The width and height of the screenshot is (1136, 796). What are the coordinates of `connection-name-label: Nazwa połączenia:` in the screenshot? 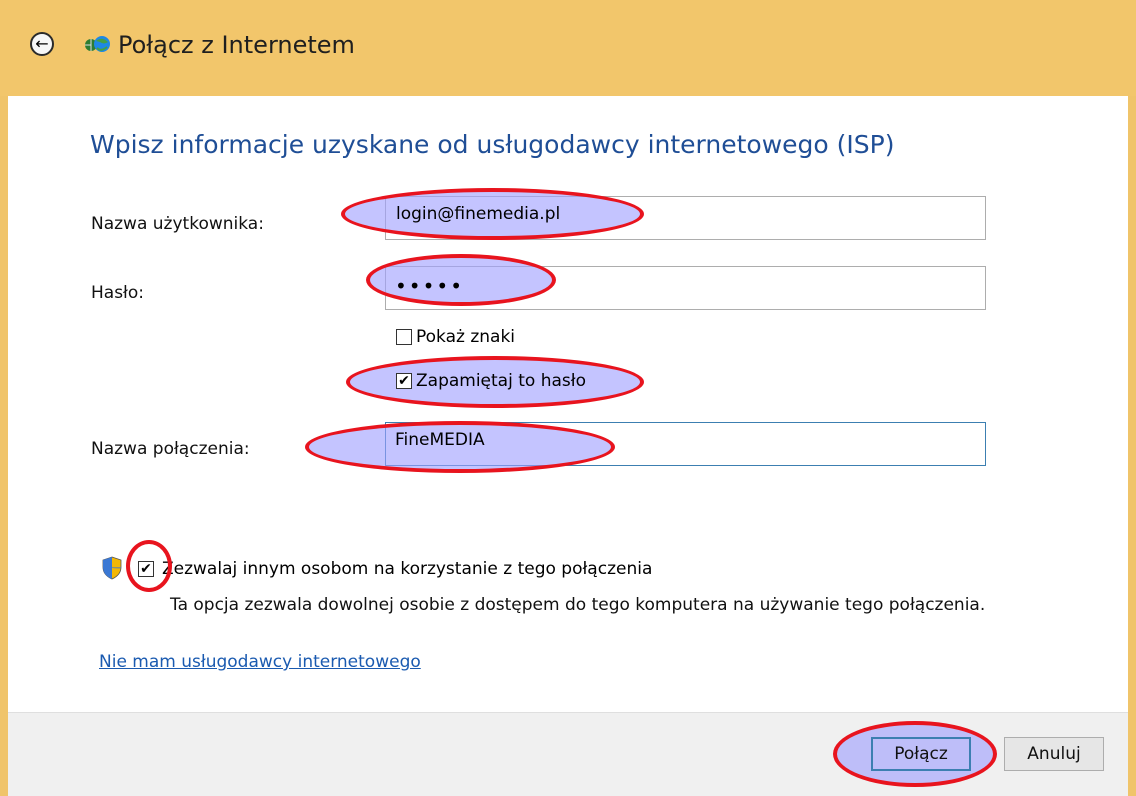 It's located at (170, 449).